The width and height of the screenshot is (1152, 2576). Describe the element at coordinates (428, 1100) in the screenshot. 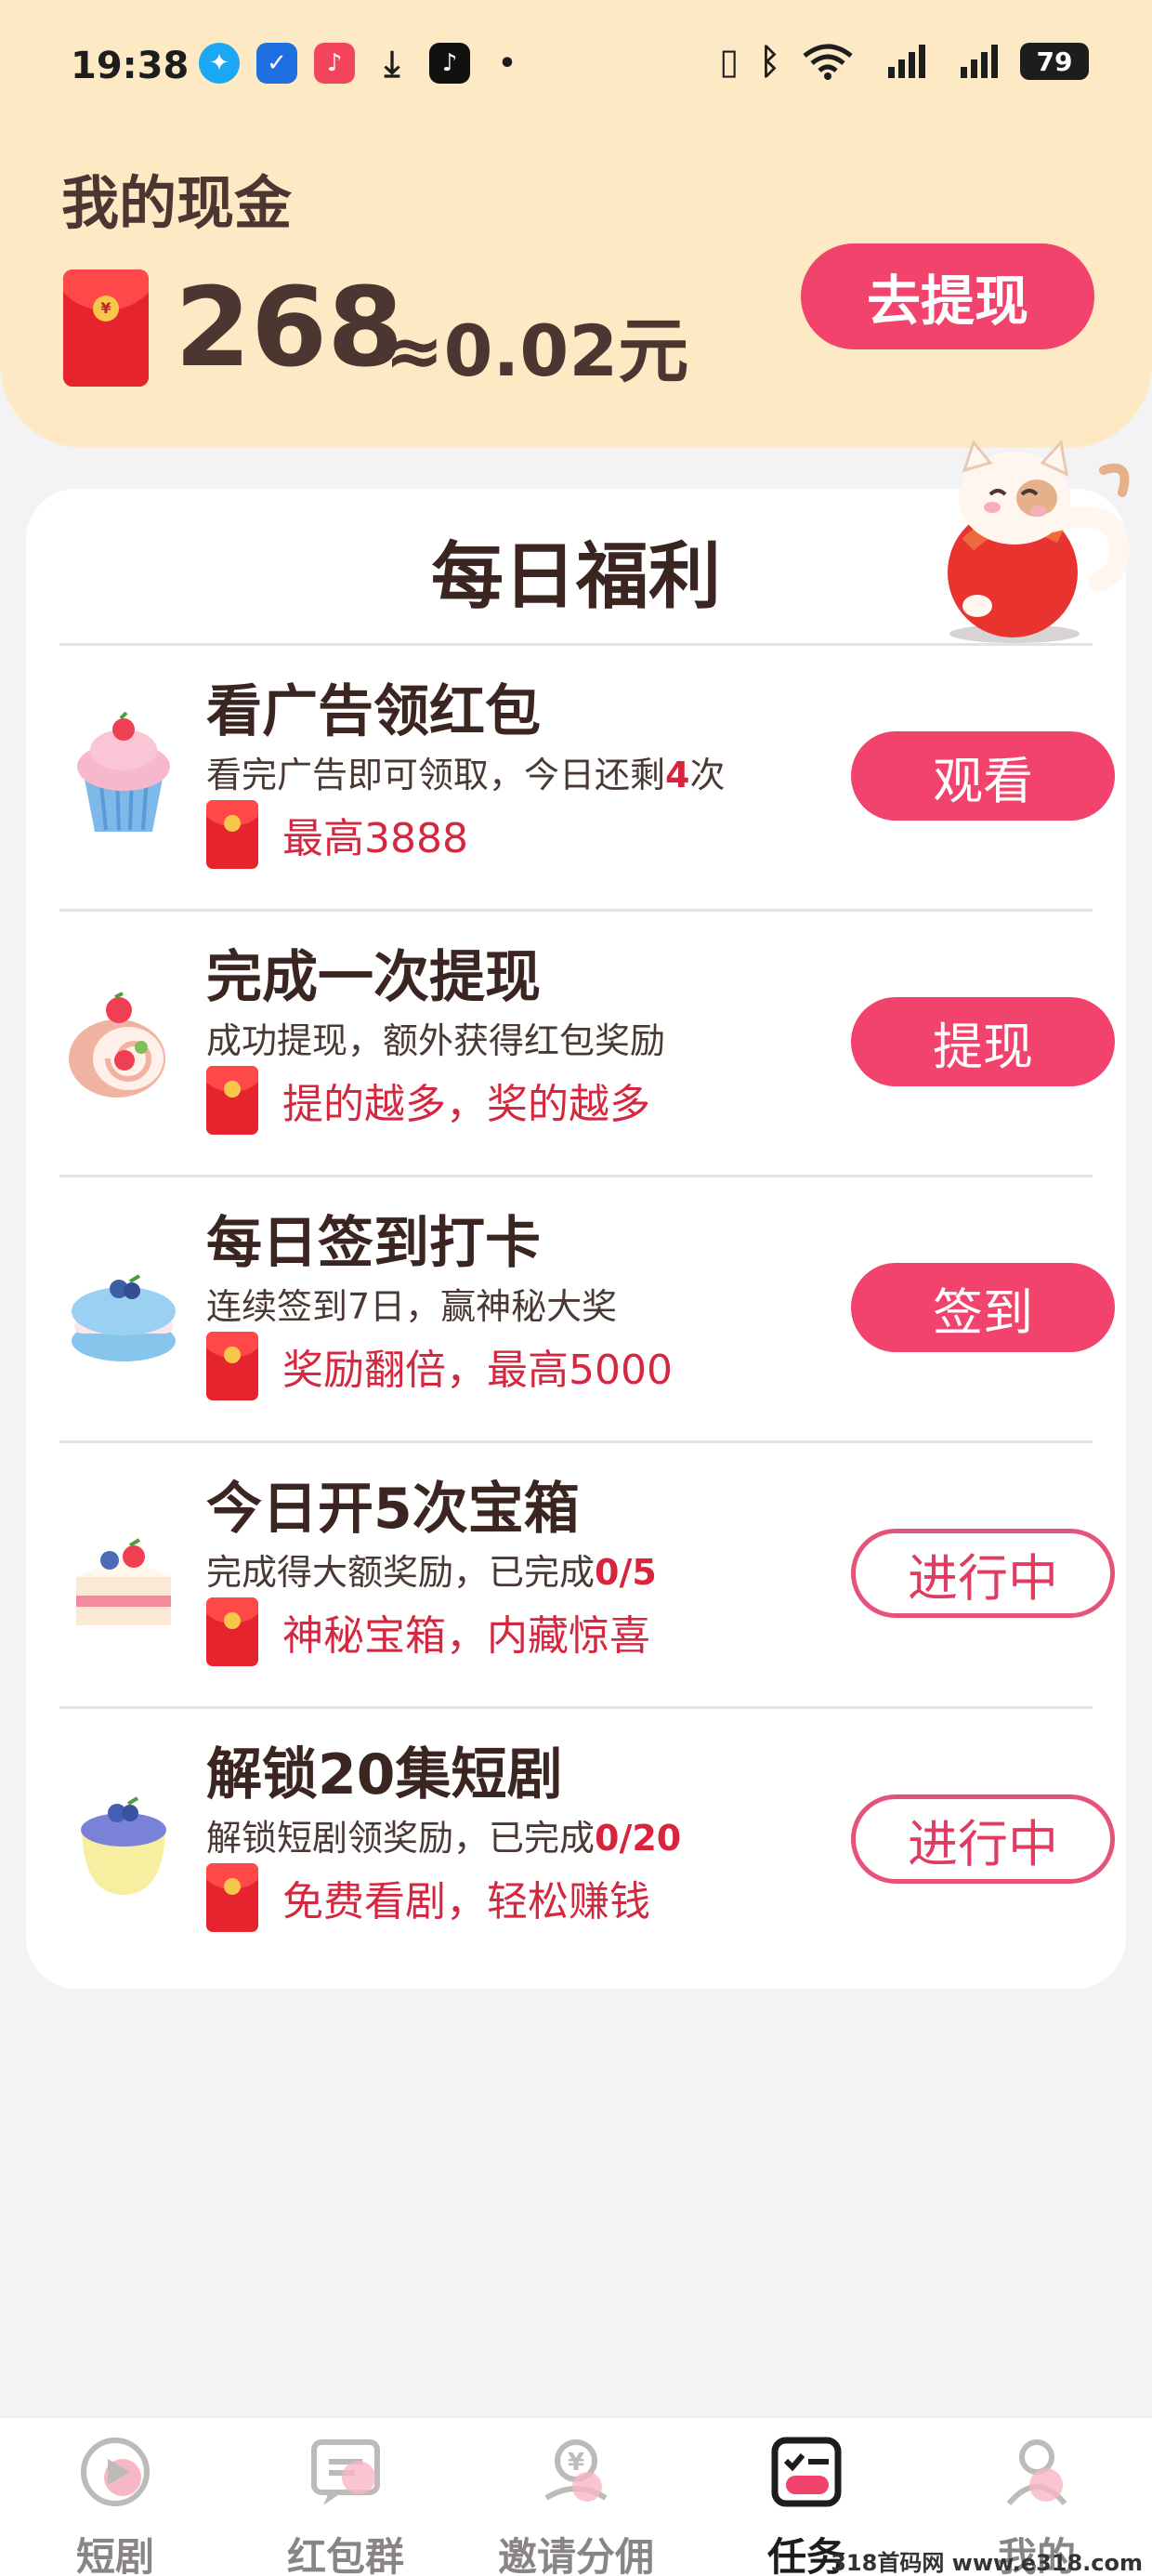

I see `task-reward: 提的越多，奖的越多` at that location.